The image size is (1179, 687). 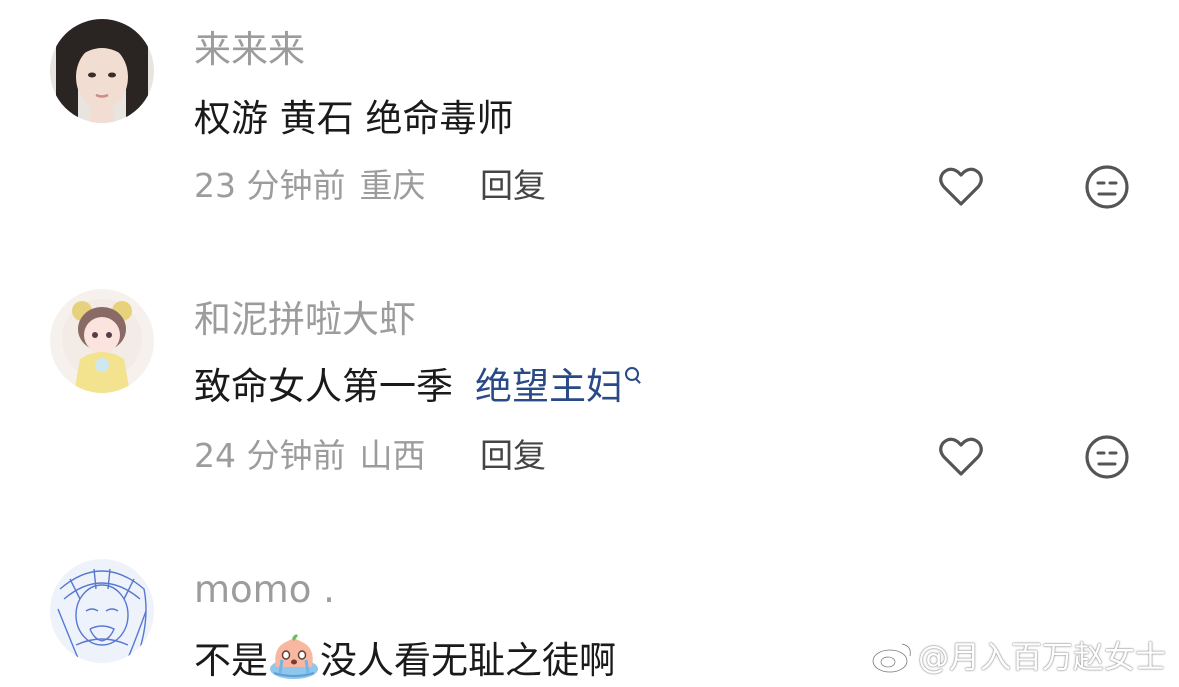 I want to click on comment-text: 权游 黄石 绝命毒师, so click(x=354, y=118).